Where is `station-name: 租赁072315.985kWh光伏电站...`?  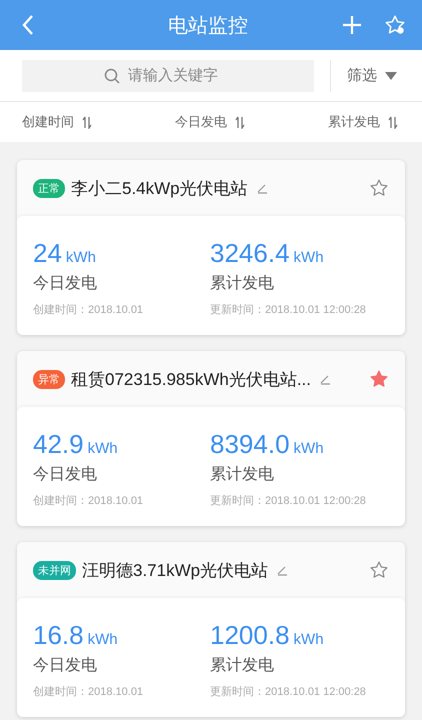
station-name: 租赁072315.985kWh光伏电站... is located at coordinates (191, 379).